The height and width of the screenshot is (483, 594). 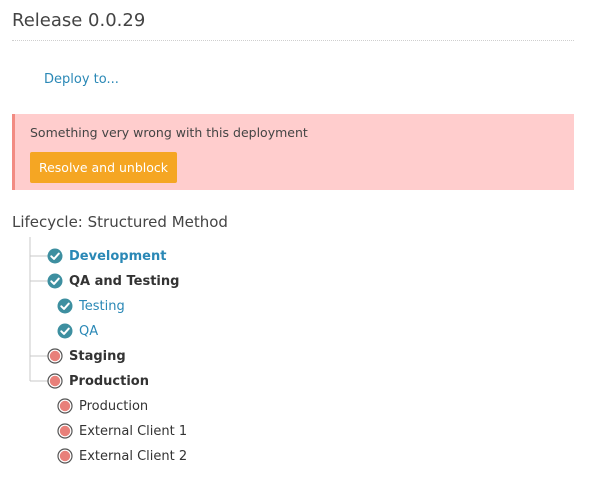 What do you see at coordinates (89, 331) in the screenshot?
I see `environment-label: QA` at bounding box center [89, 331].